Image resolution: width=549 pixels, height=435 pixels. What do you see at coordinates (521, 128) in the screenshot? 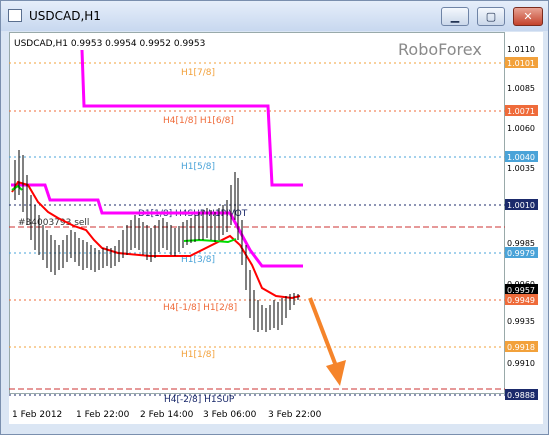
I see `price-tick-1-0060: 1.0060` at bounding box center [521, 128].